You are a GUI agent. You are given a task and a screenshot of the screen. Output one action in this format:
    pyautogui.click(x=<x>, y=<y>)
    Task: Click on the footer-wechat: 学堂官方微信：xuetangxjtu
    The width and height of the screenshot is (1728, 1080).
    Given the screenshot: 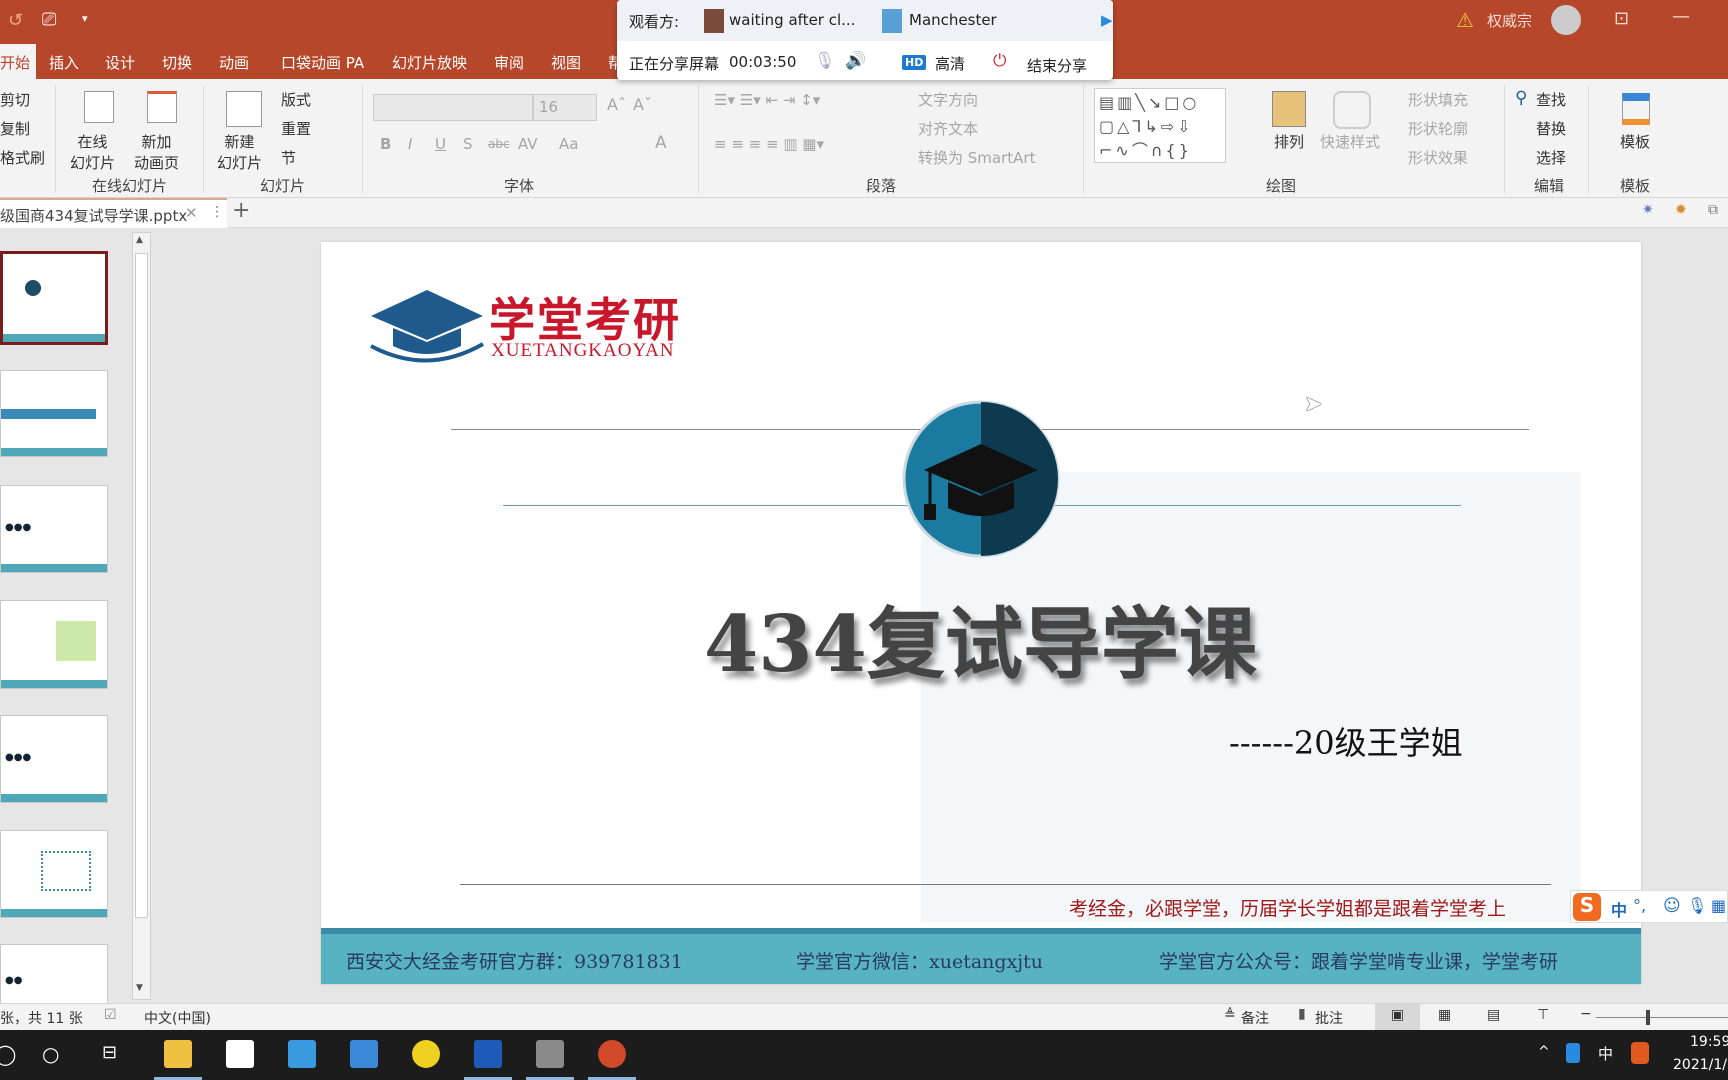 What is the action you would take?
    pyautogui.click(x=919, y=960)
    